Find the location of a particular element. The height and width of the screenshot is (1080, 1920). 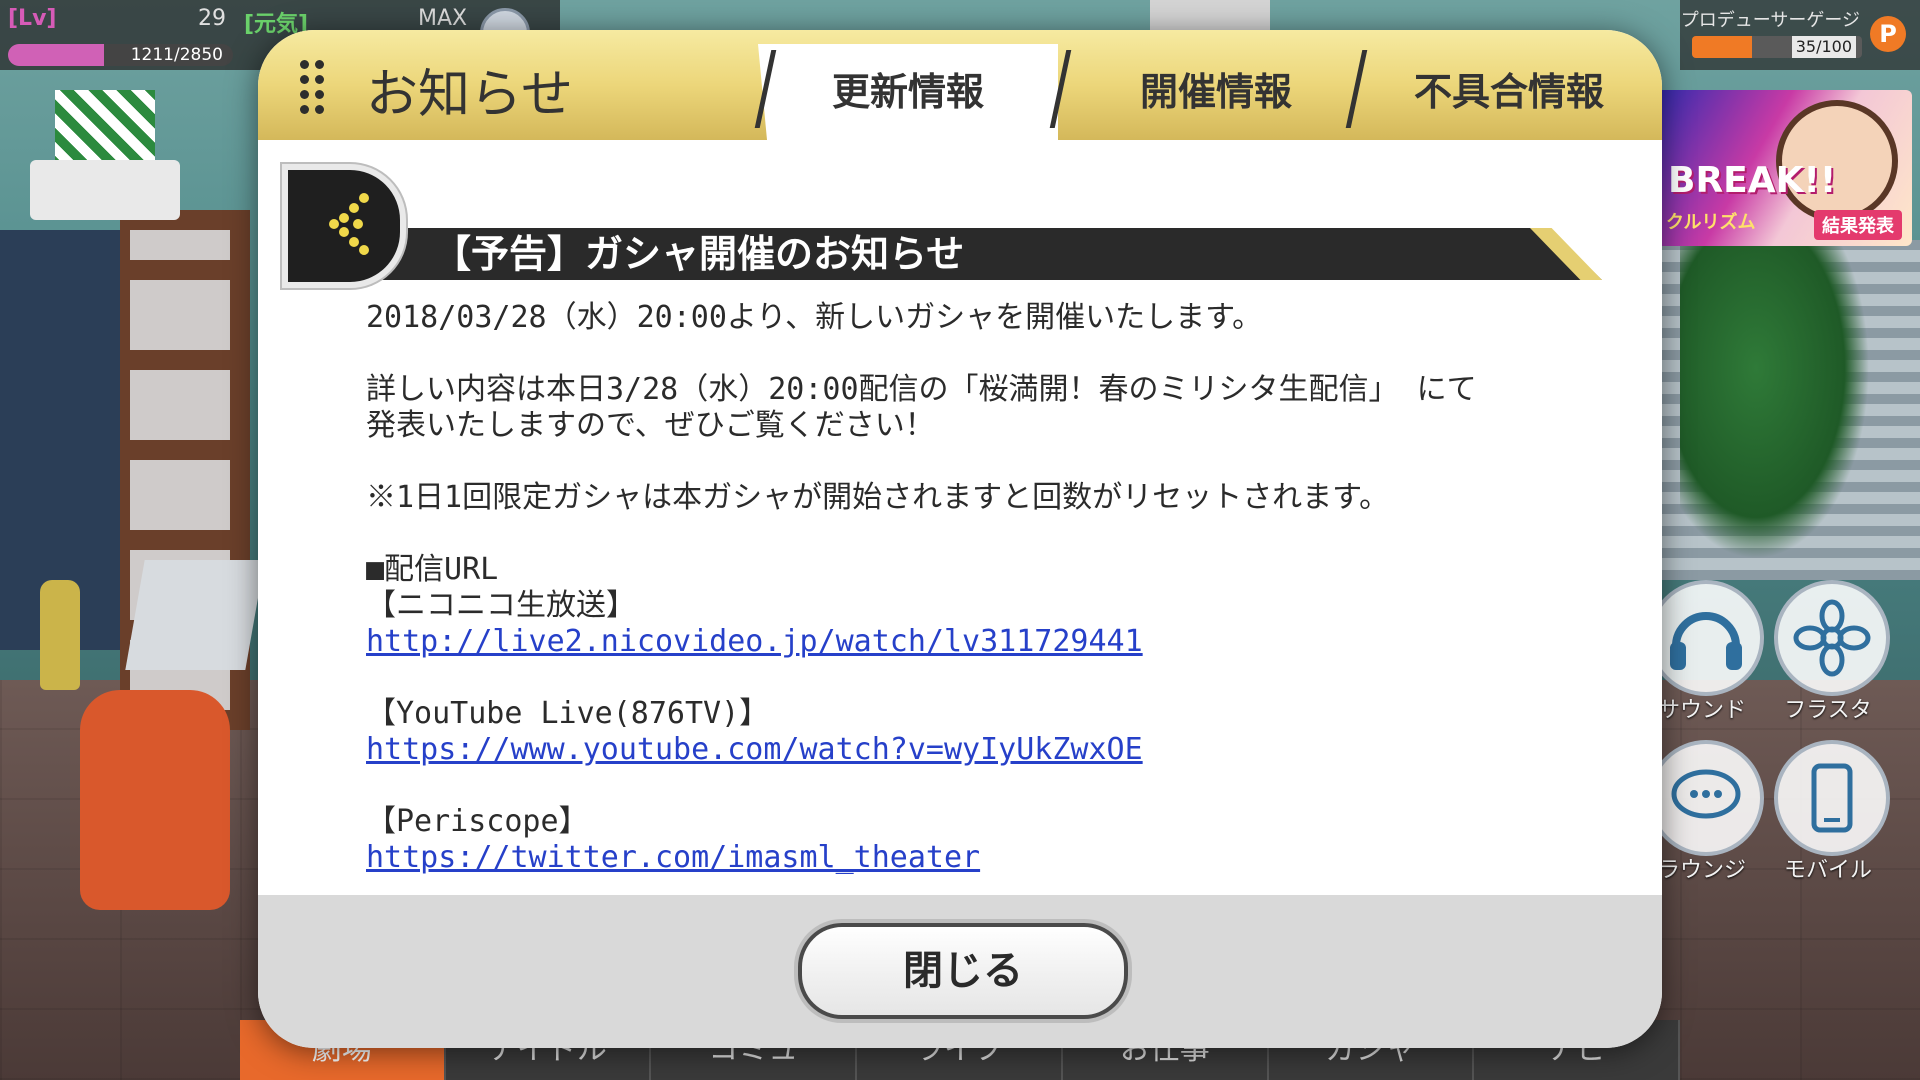

sound-button is located at coordinates (1706, 638).